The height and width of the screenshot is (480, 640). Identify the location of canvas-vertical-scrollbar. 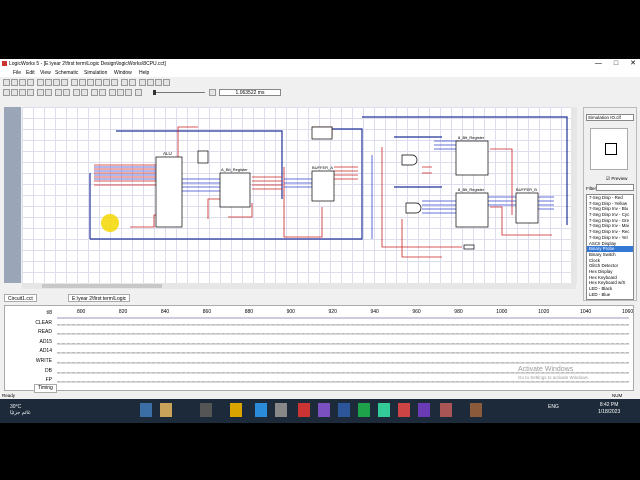
(574, 195).